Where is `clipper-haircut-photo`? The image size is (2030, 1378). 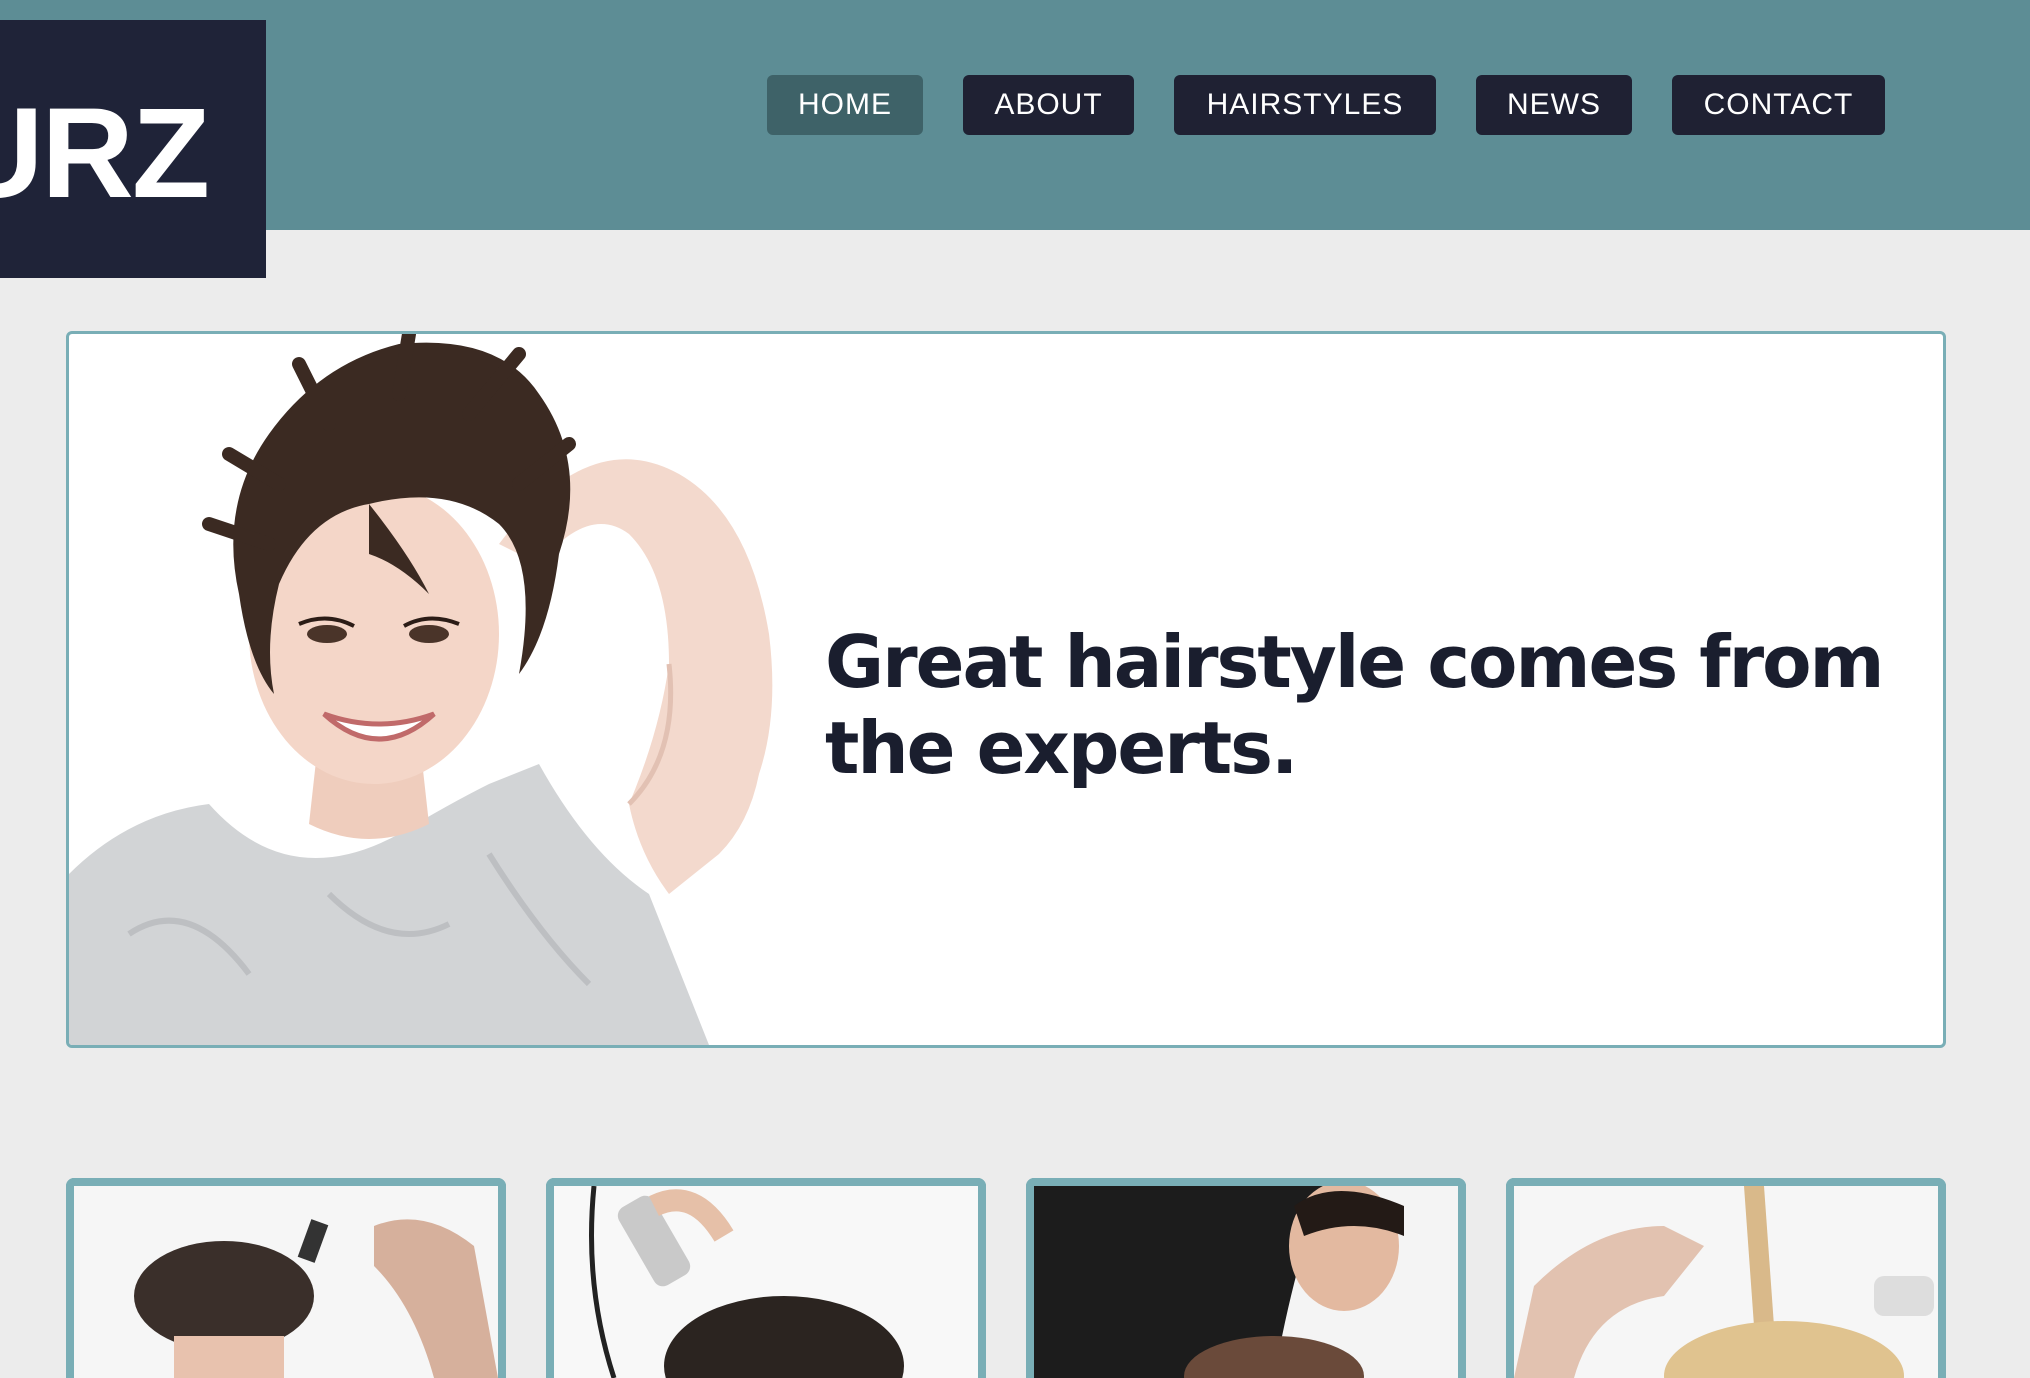 clipper-haircut-photo is located at coordinates (766, 1282).